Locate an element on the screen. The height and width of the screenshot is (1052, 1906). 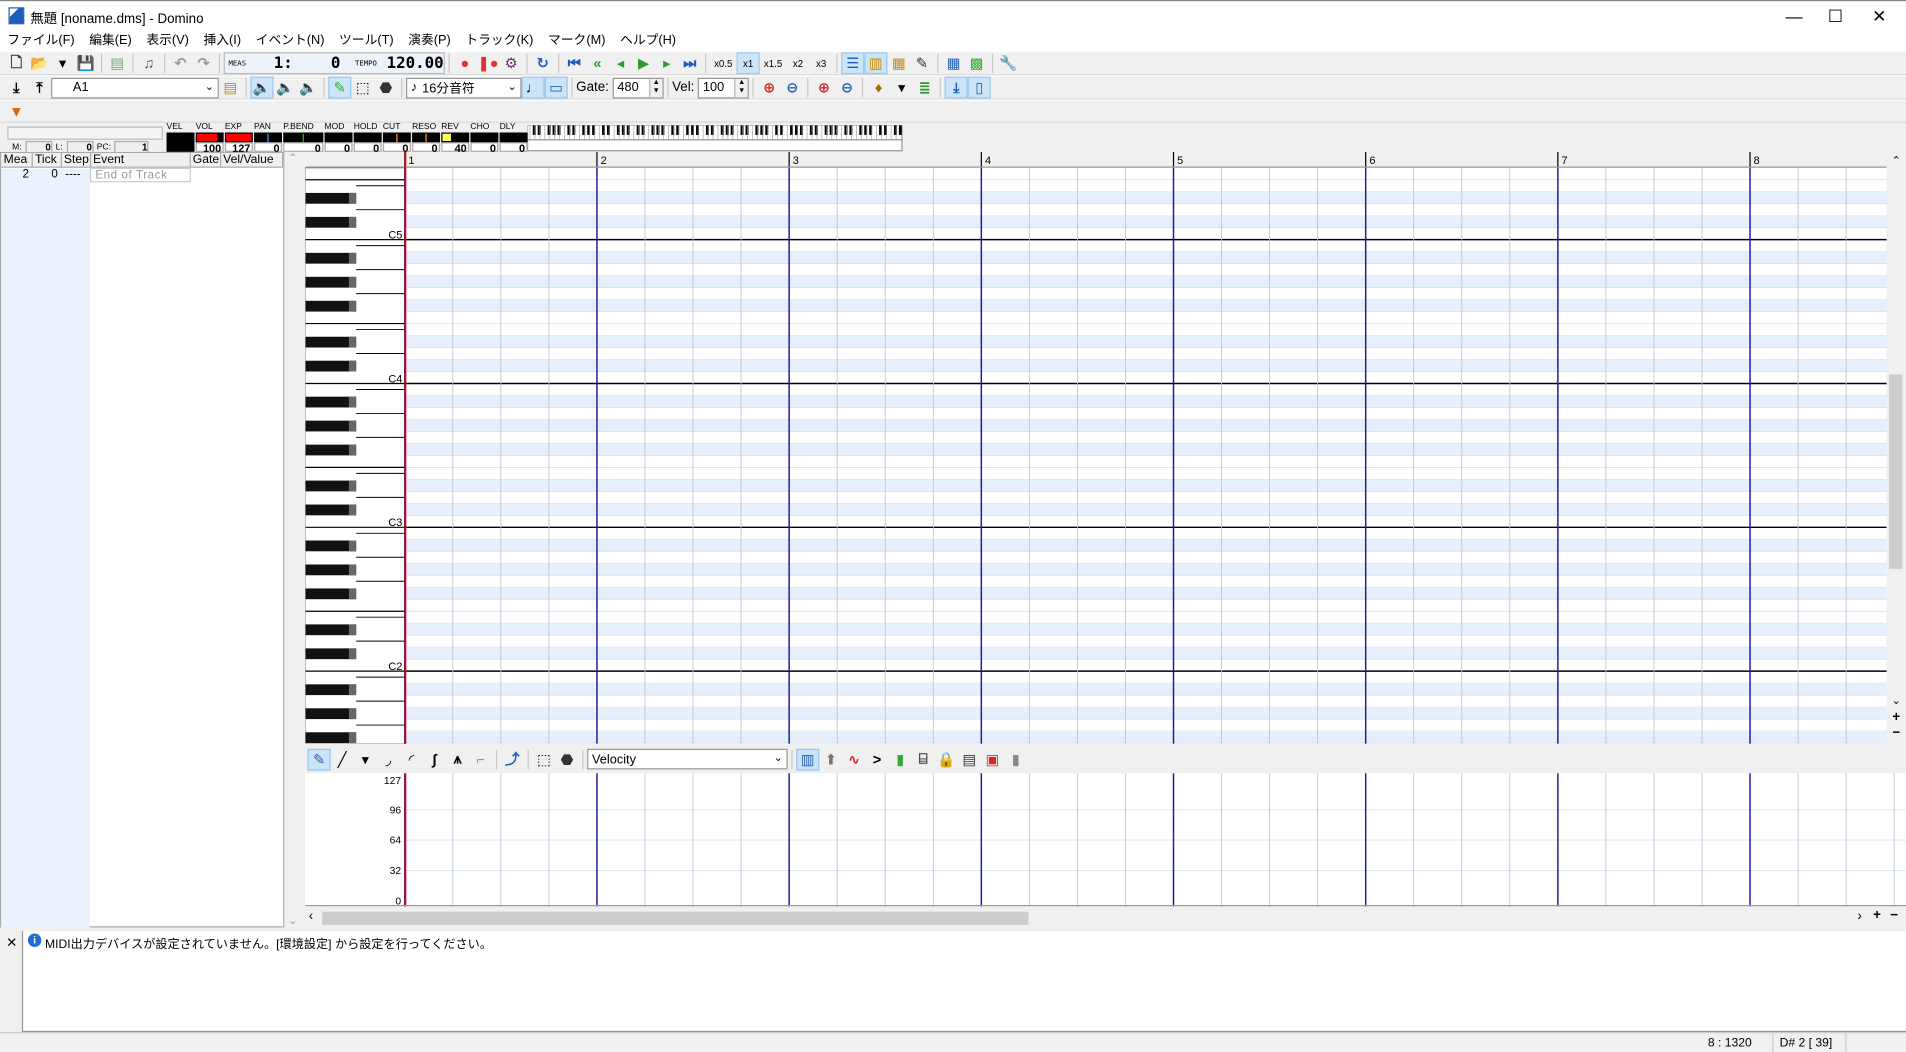
h-zoom-in: + is located at coordinates (1877, 915).